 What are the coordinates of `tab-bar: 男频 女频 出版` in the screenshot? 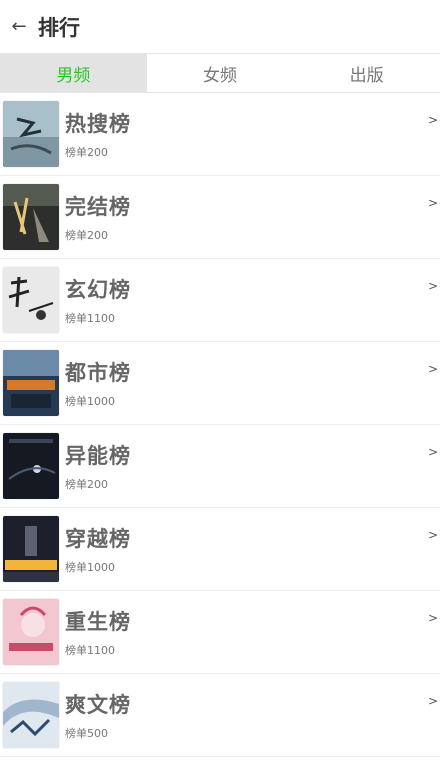 It's located at (220, 73).